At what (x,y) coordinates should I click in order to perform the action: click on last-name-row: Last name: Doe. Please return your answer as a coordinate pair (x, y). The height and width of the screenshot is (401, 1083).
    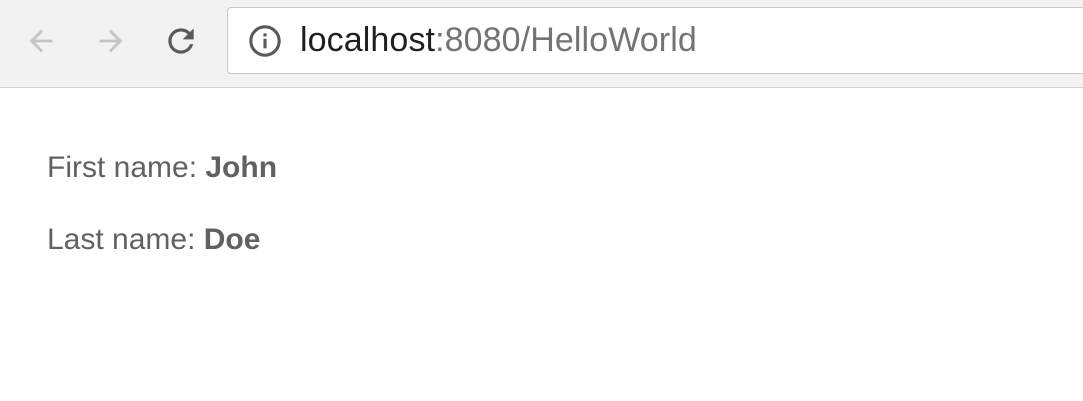
    Looking at the image, I should click on (162, 240).